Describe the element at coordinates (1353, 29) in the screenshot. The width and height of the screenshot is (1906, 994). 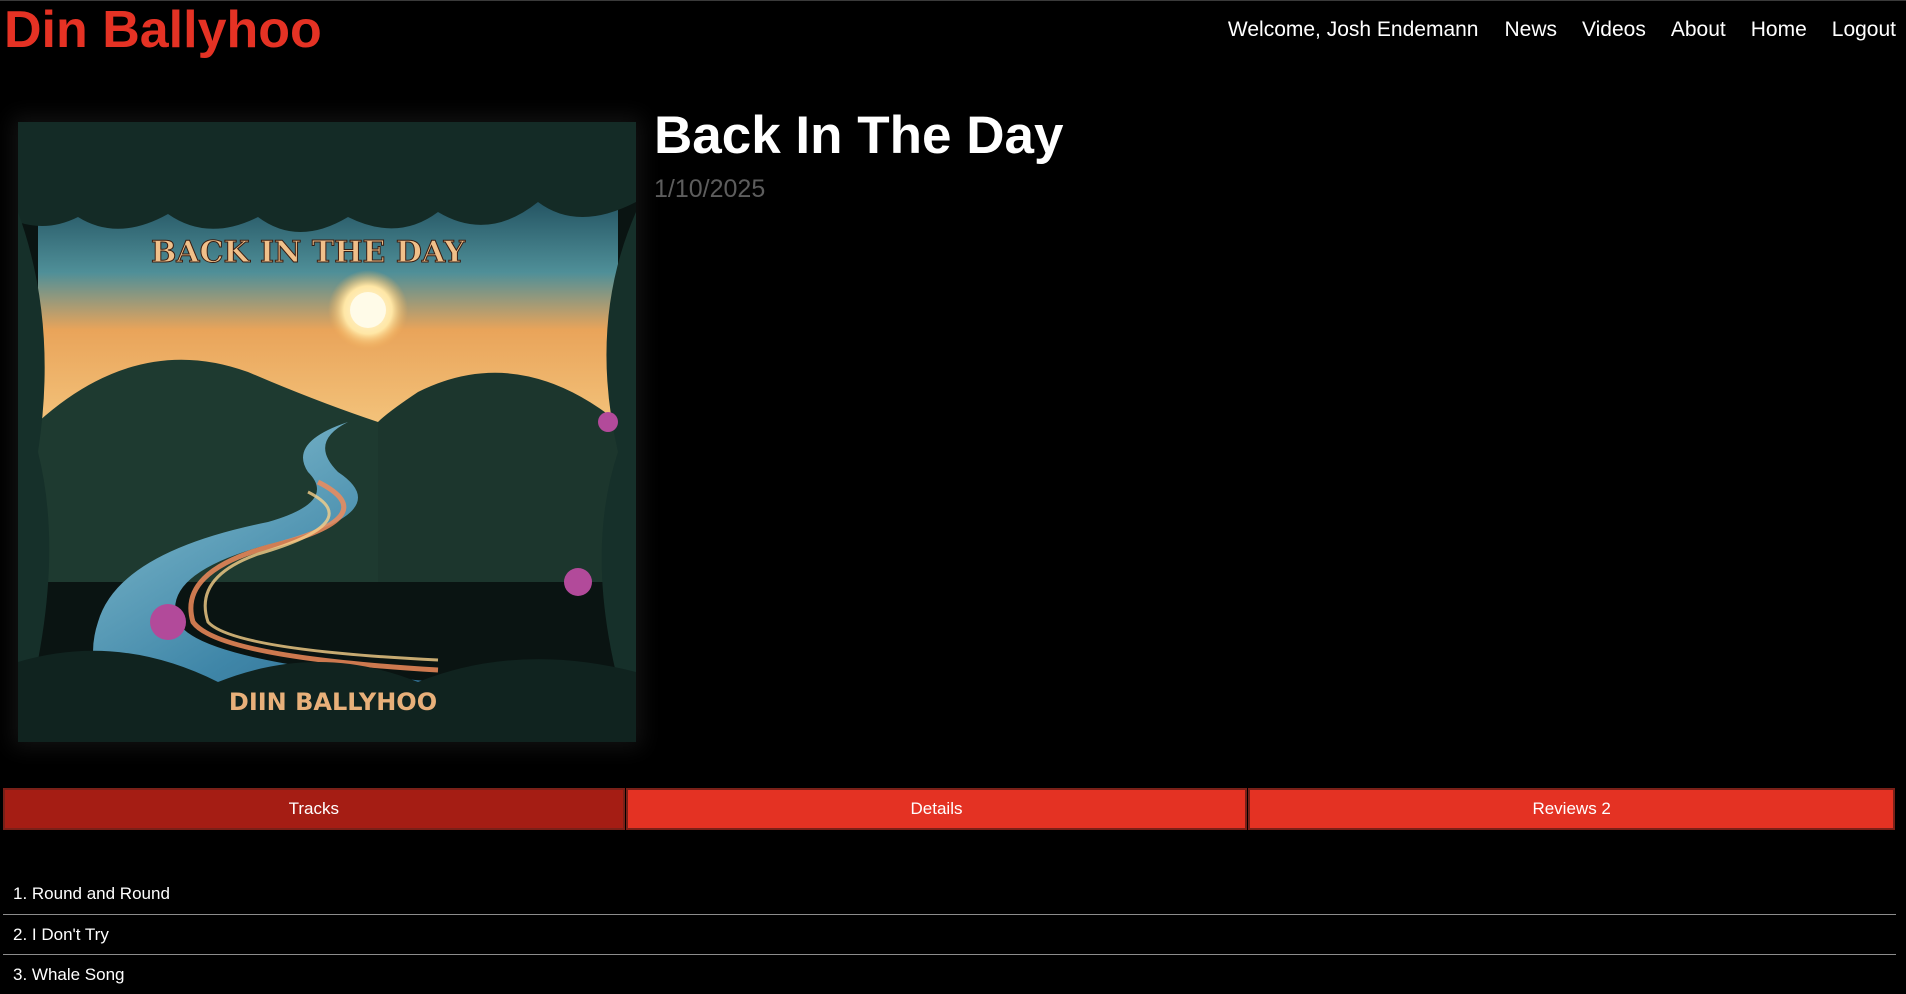
I see `welcome-message: Welcome, Josh Endemann` at that location.